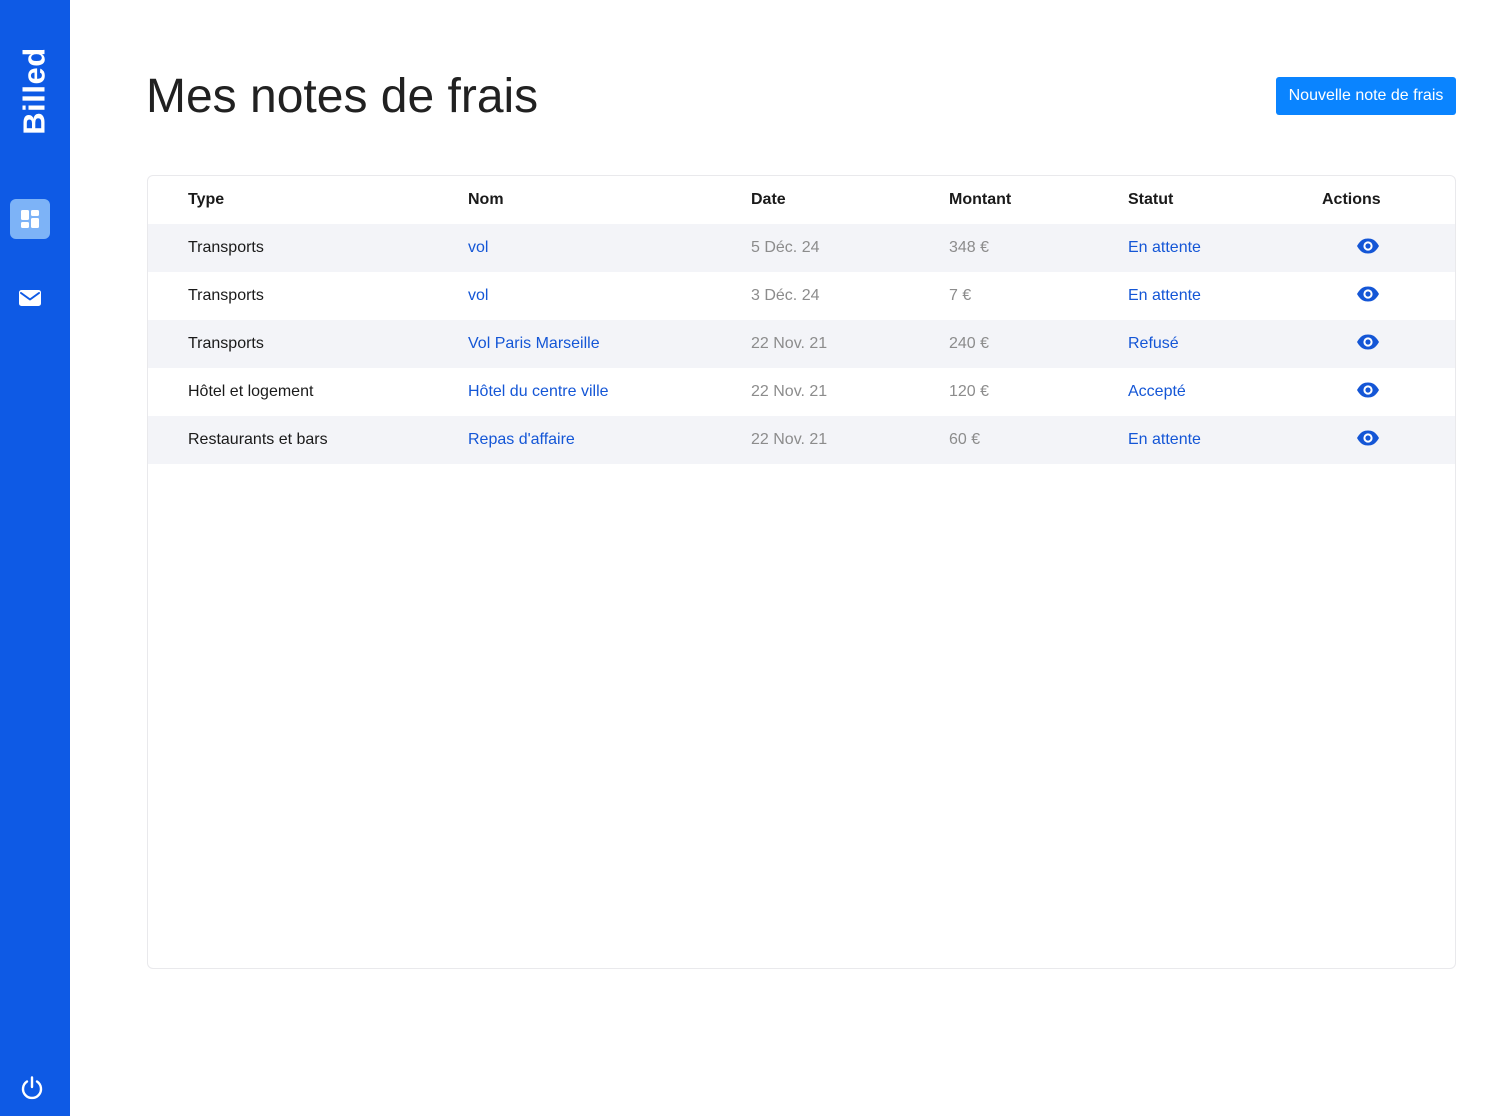  I want to click on bill-amount: 120 €, so click(969, 391).